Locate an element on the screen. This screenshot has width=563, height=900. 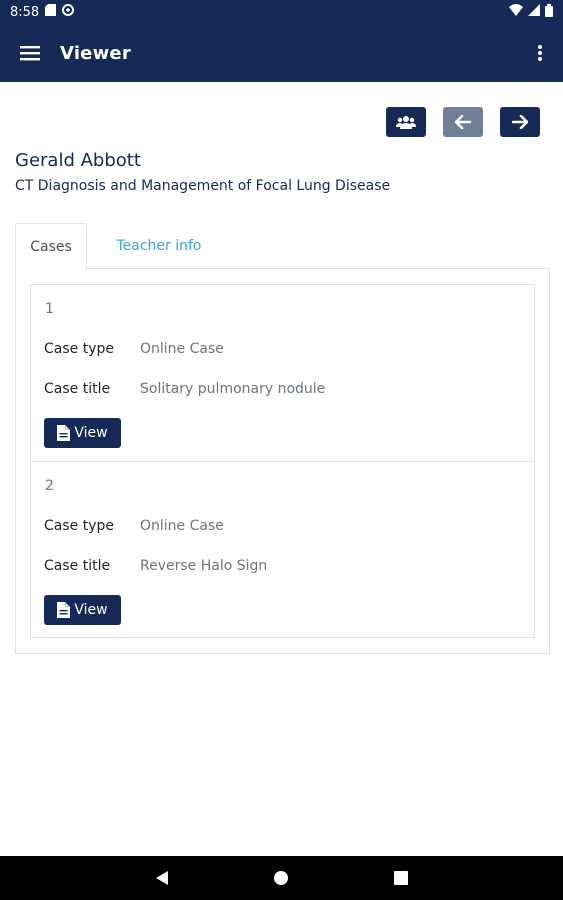
arrow-right-icon is located at coordinates (520, 122).